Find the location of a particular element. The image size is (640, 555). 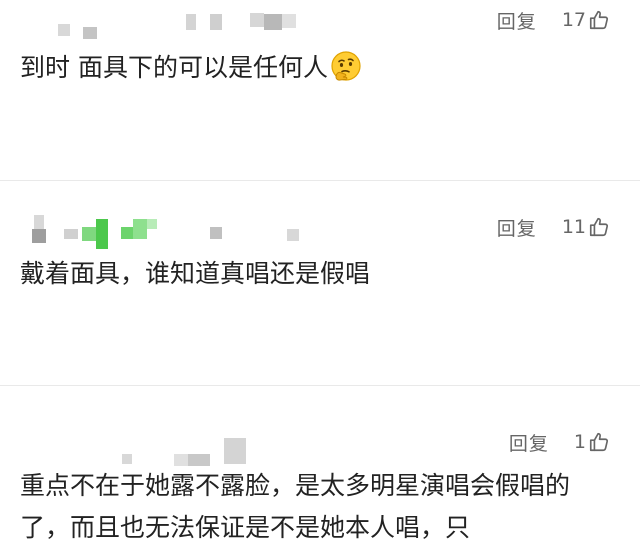

like-count: 11 is located at coordinates (573, 227).